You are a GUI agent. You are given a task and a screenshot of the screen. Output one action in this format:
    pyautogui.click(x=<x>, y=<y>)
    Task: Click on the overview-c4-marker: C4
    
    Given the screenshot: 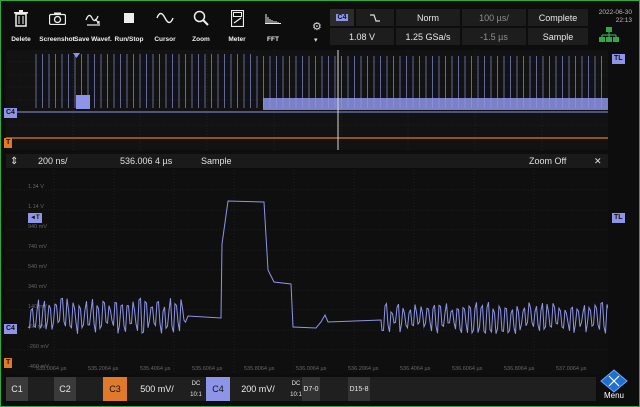 What is the action you would take?
    pyautogui.click(x=10, y=113)
    